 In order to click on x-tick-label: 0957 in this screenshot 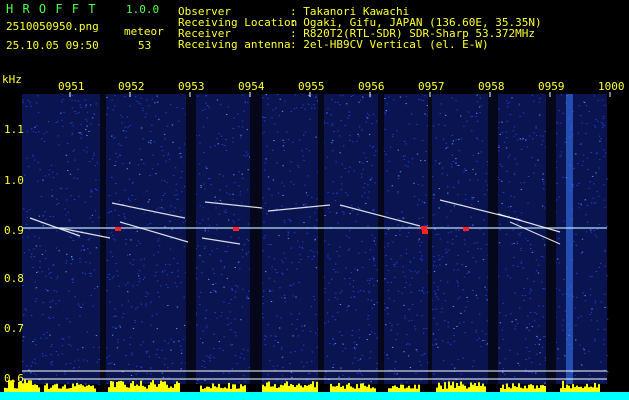, I will do `click(431, 86)`.